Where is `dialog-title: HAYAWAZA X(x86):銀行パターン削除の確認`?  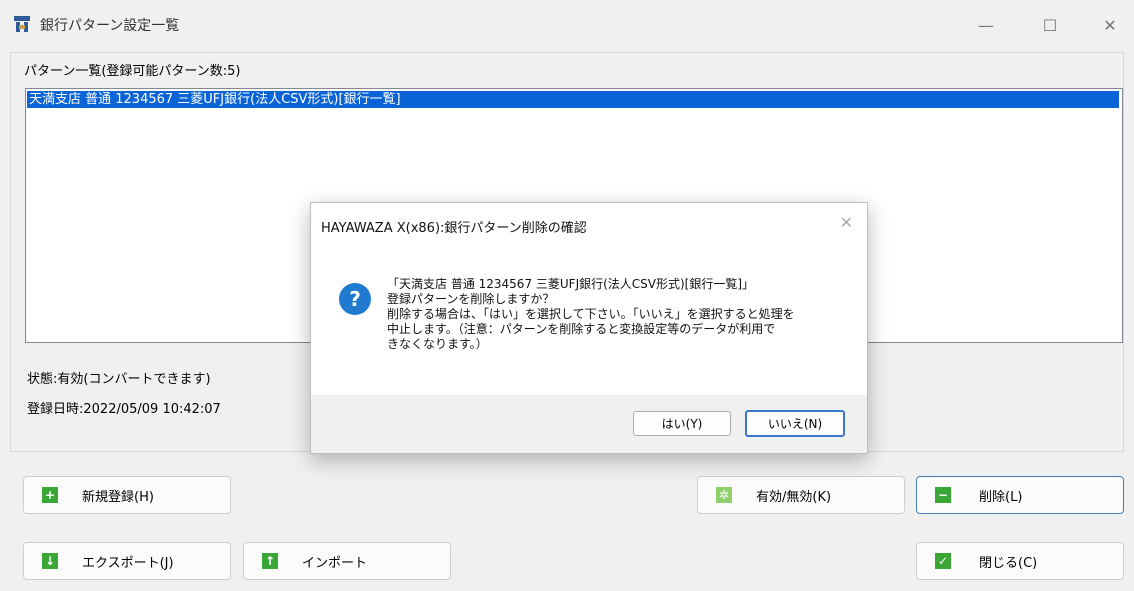
dialog-title: HAYAWAZA X(x86):銀行パターン削除の確認 is located at coordinates (454, 228).